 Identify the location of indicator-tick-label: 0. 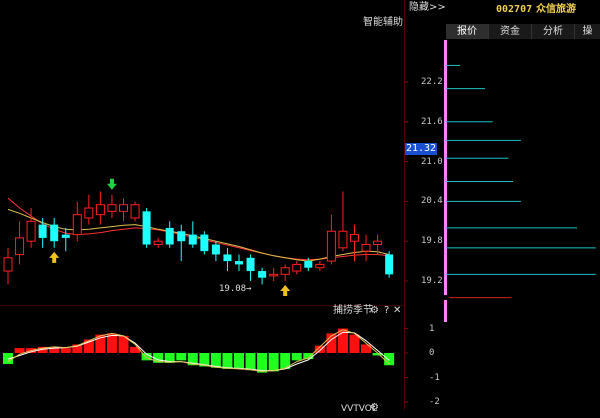
(432, 353).